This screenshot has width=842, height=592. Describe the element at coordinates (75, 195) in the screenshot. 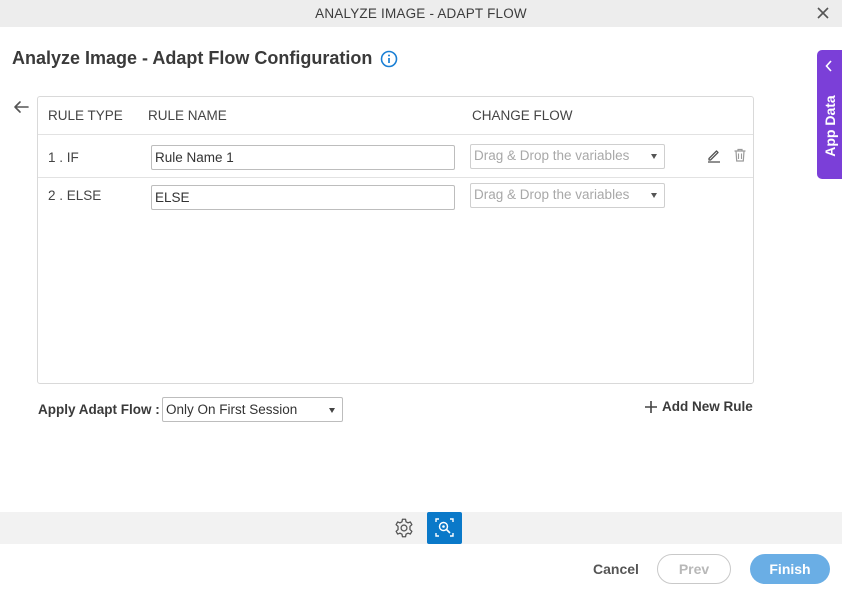

I see `rule-type-cell: 2 . ELSE` at that location.